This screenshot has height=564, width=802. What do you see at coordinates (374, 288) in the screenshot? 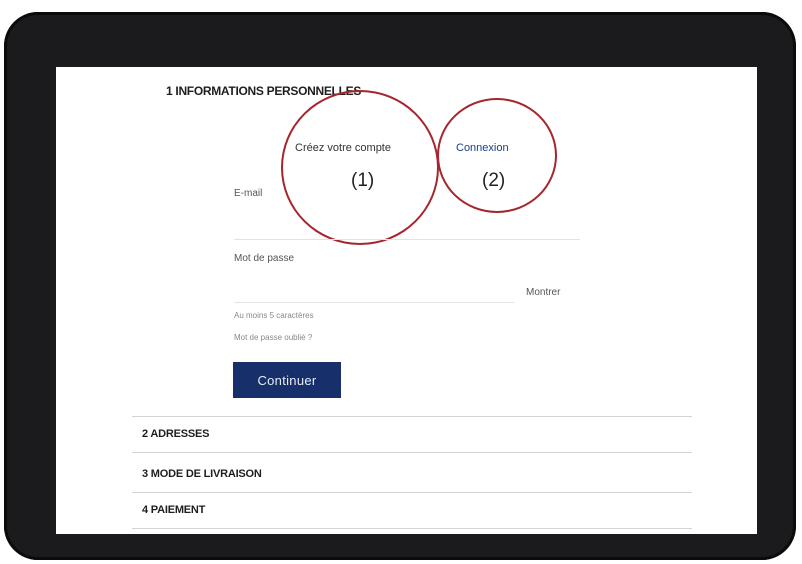
I see `password-input` at bounding box center [374, 288].